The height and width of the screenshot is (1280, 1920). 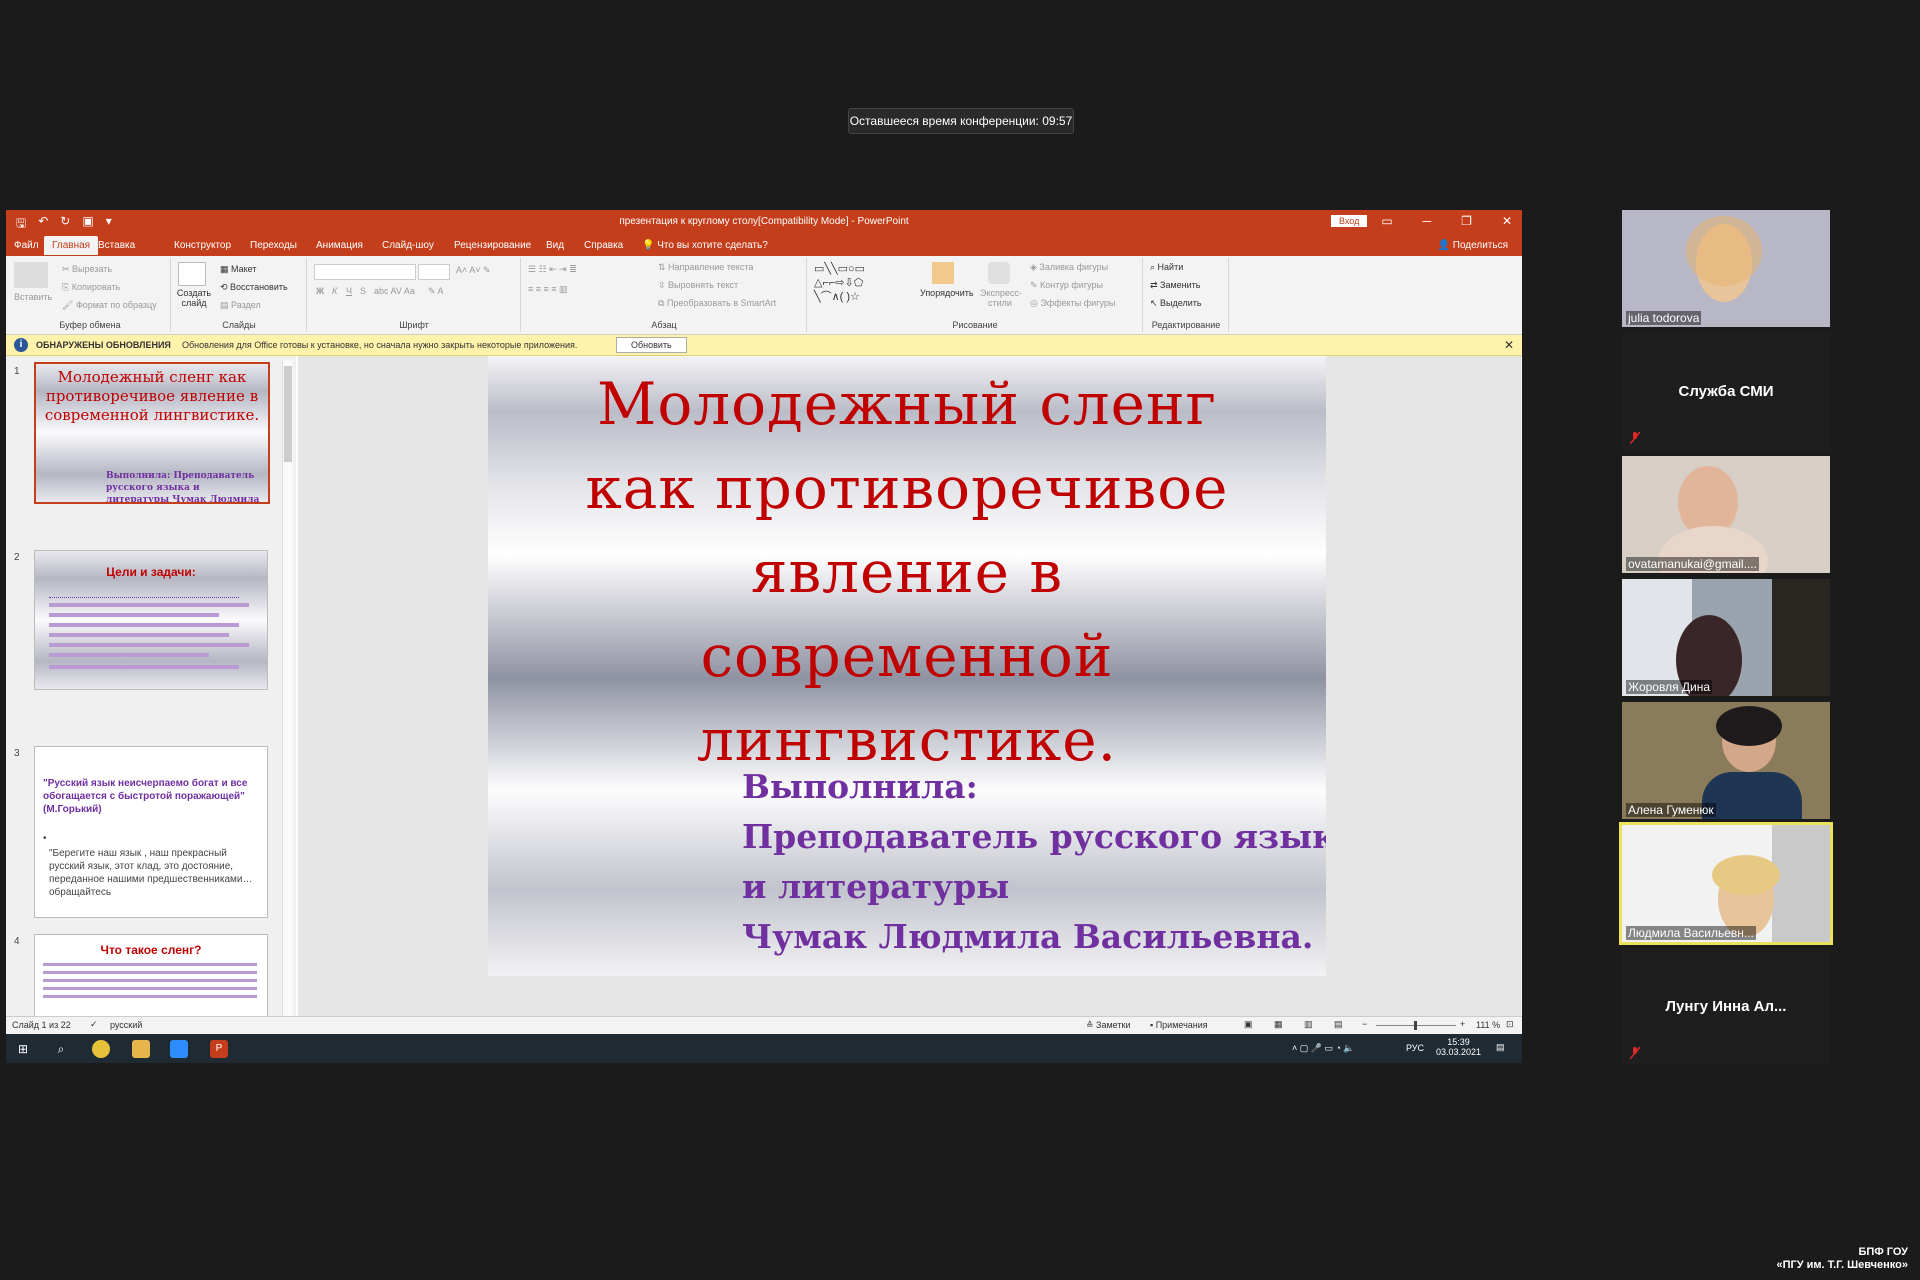 I want to click on thumbnails-scrollbar, so click(x=287, y=690).